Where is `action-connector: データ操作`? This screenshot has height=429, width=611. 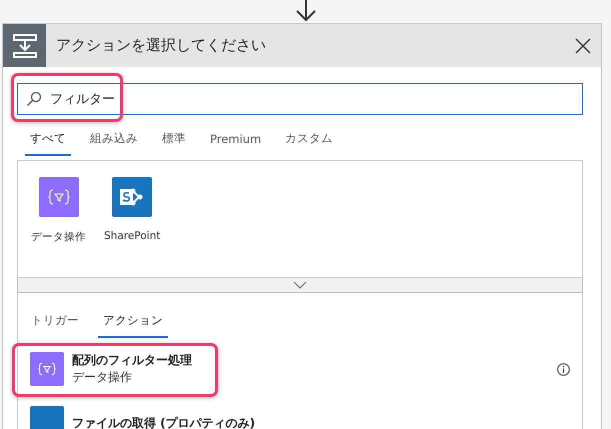
action-connector: データ操作 is located at coordinates (102, 377).